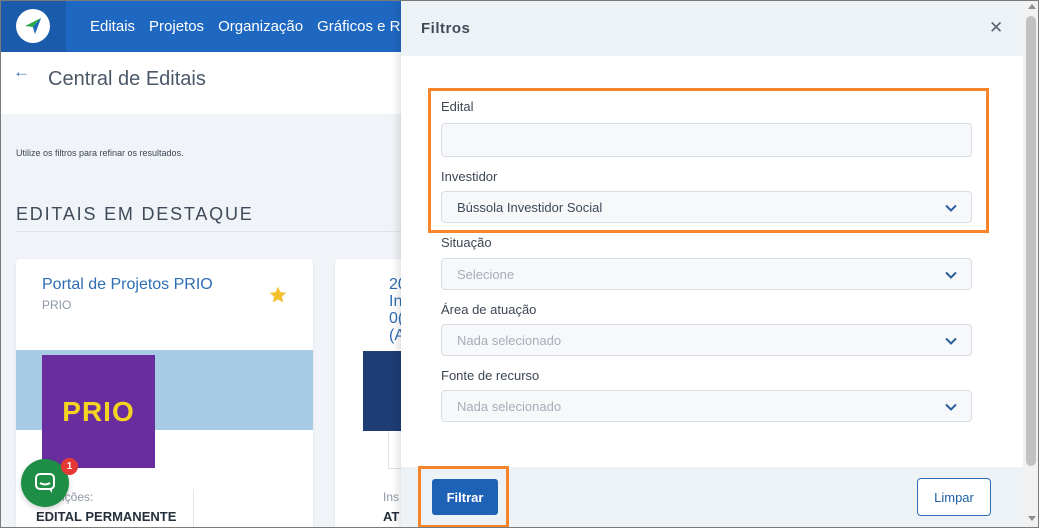 Image resolution: width=1039 pixels, height=528 pixels. Describe the element at coordinates (278, 295) in the screenshot. I see `star-icon` at that location.